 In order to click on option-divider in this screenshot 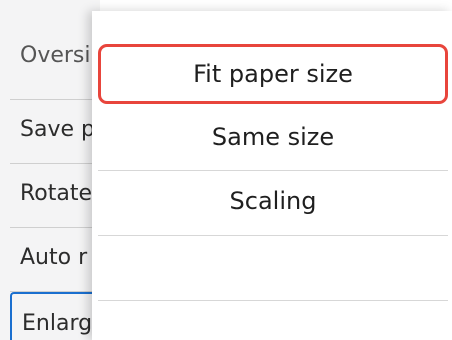, I will do `click(273, 300)`.